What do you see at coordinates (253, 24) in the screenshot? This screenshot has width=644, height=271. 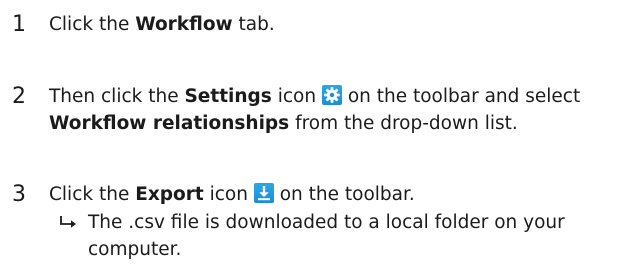 I see `step-text-suffix: tab.` at bounding box center [253, 24].